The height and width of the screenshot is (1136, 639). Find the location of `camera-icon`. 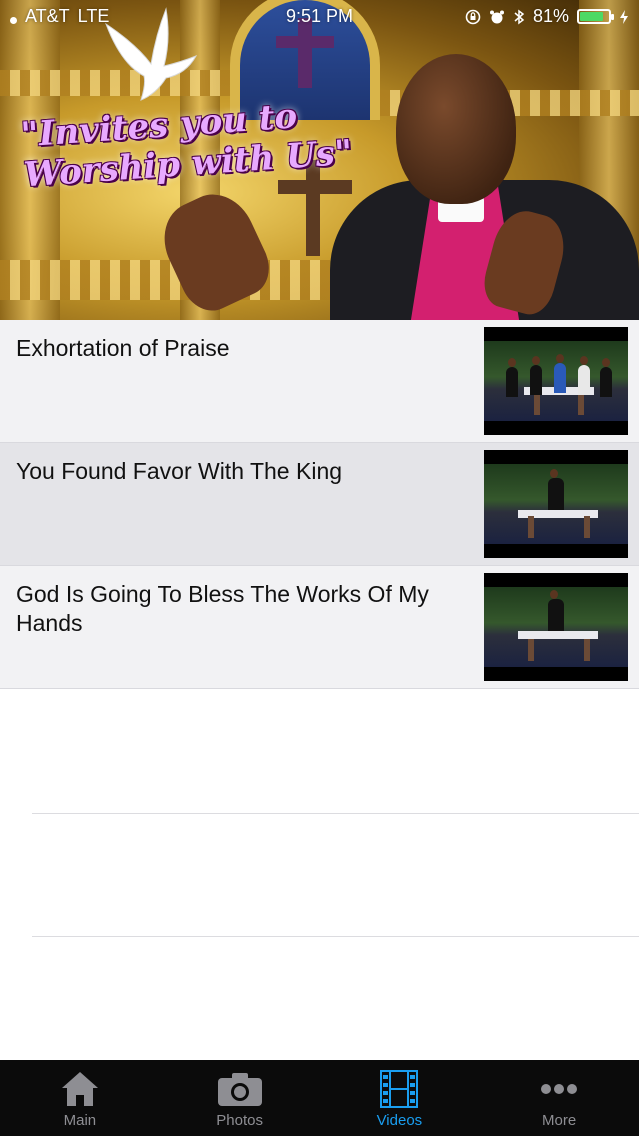

camera-icon is located at coordinates (239, 1089).